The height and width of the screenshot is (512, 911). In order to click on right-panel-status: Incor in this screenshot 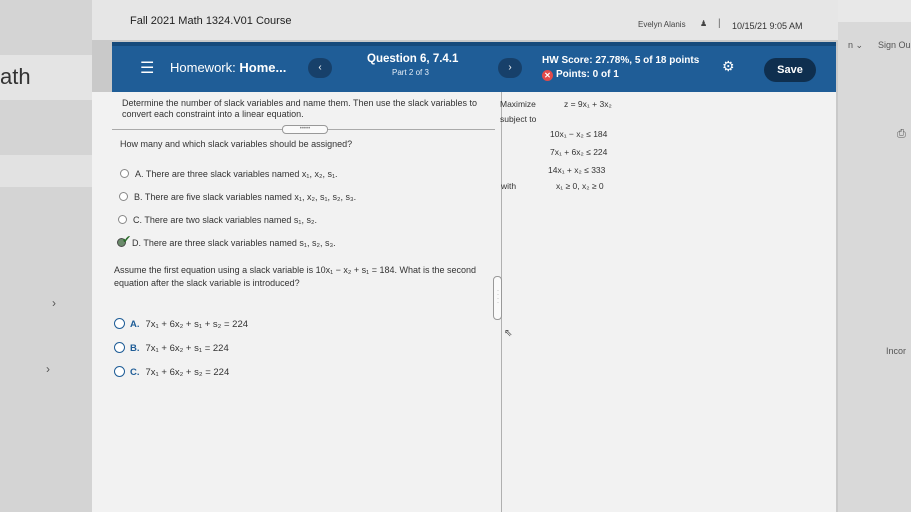, I will do `click(896, 351)`.